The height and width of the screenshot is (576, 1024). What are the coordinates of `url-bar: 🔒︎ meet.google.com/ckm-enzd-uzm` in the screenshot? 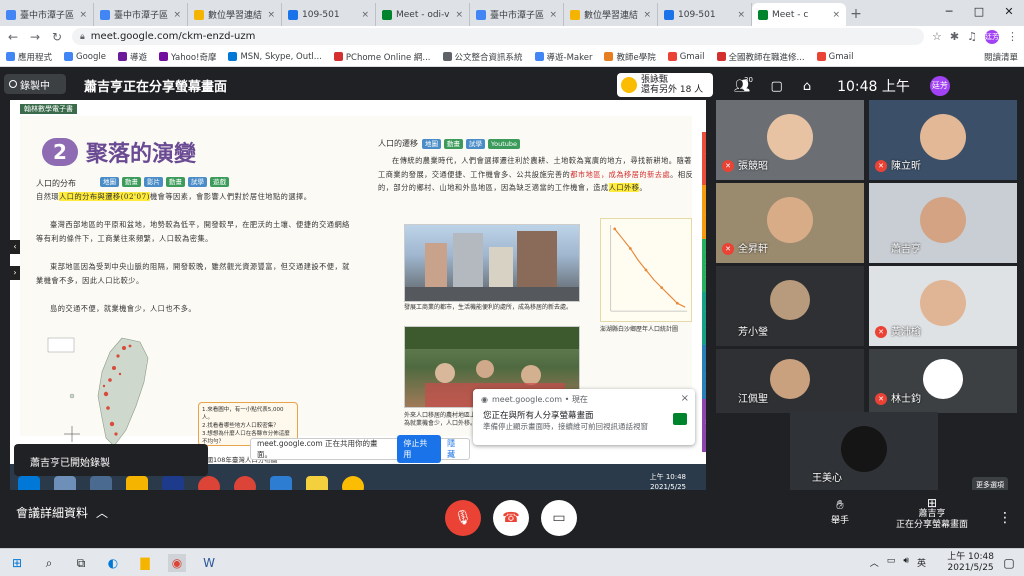 It's located at (498, 36).